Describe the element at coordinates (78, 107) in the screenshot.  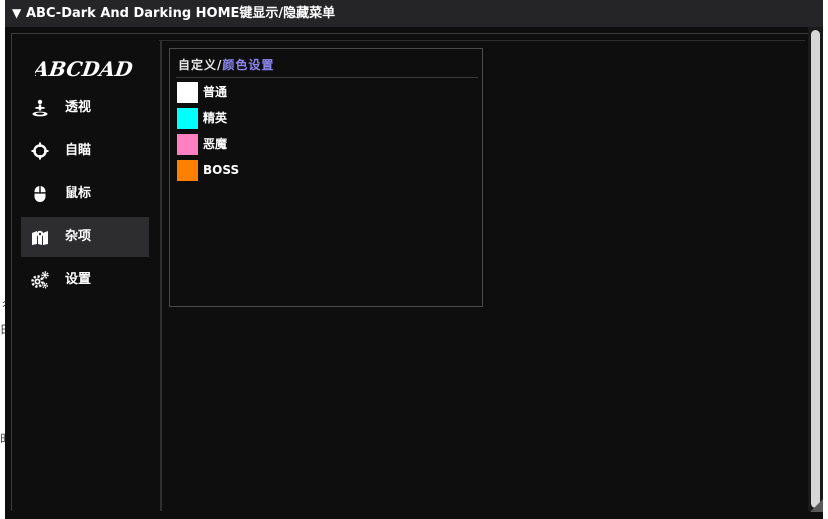
I see `sidebar-item-label: 透视` at that location.